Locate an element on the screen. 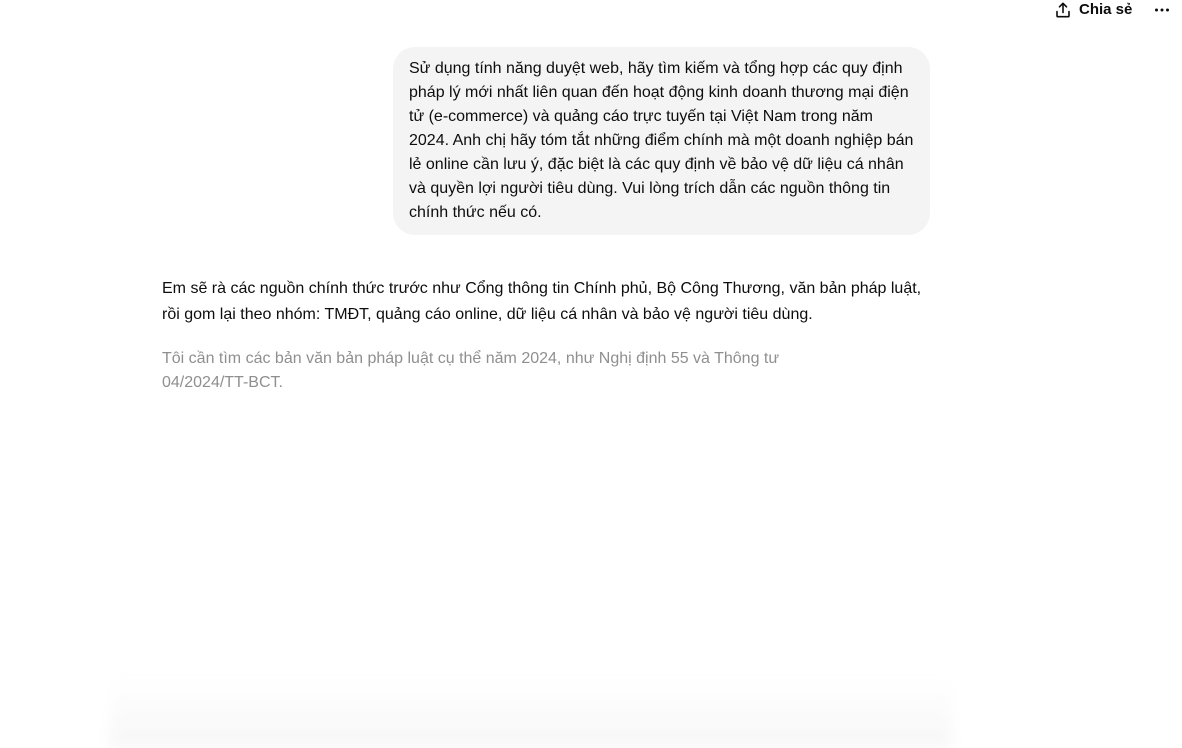 Image resolution: width=1182 pixels, height=748 pixels. share-button: Chia sẻ is located at coordinates (1093, 10).